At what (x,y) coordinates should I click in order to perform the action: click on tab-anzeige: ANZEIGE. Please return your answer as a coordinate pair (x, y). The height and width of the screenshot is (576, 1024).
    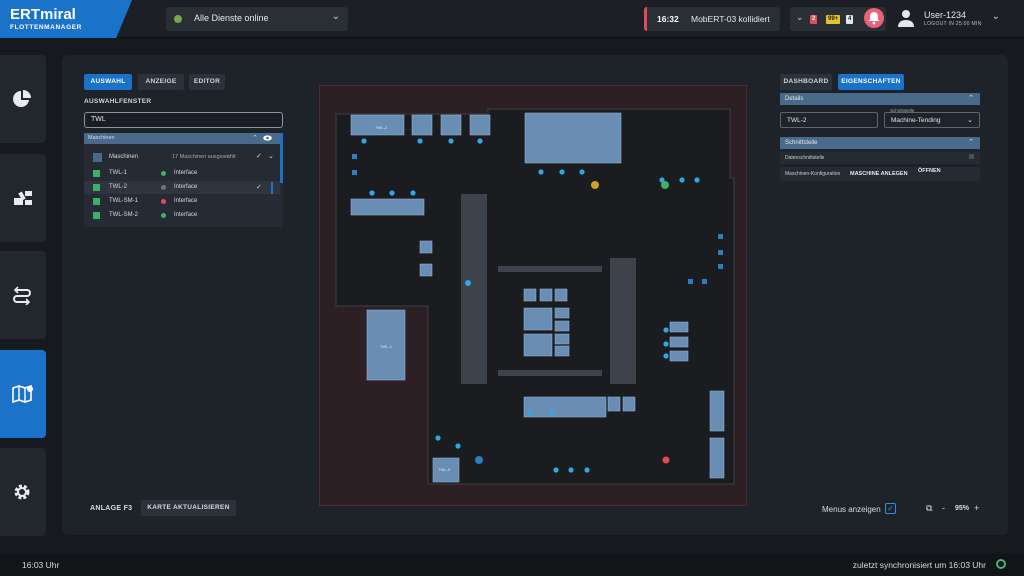
    Looking at the image, I should click on (161, 82).